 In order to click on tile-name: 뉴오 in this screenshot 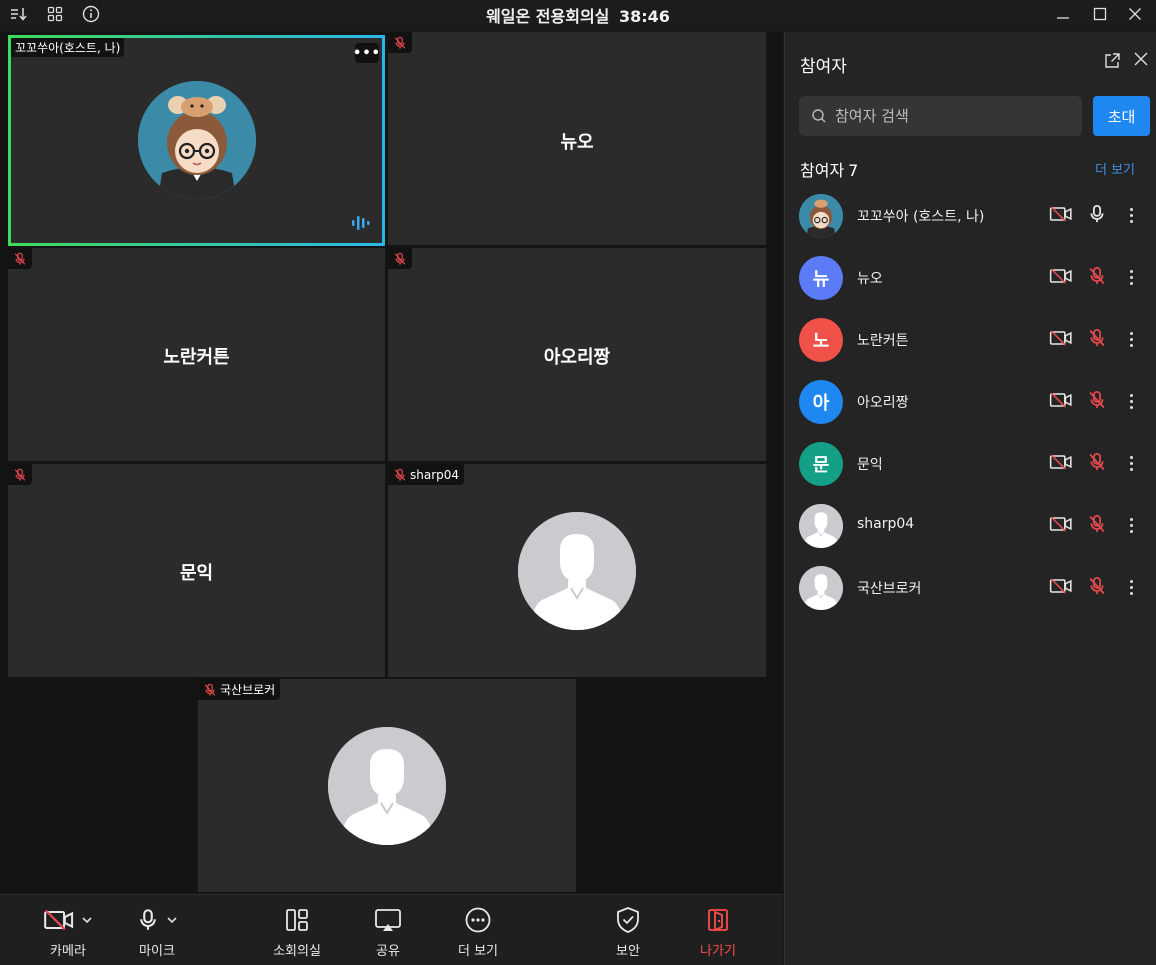, I will do `click(577, 142)`.